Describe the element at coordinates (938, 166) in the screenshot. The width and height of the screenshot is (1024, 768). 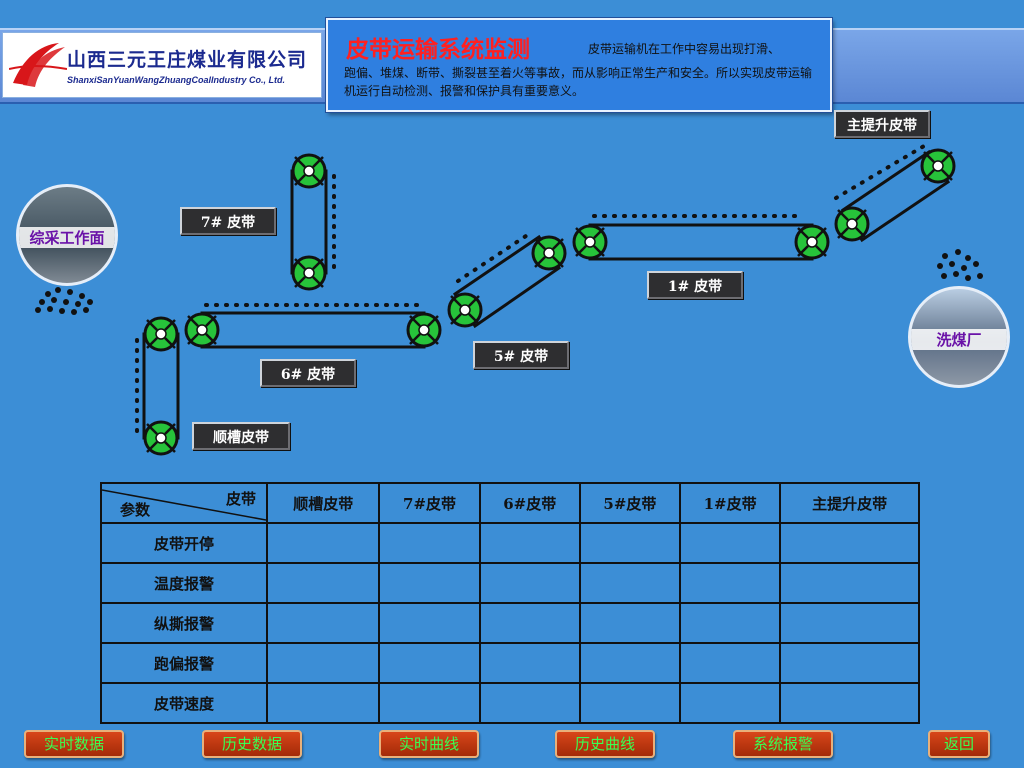
I see `pulley-main-upper` at that location.